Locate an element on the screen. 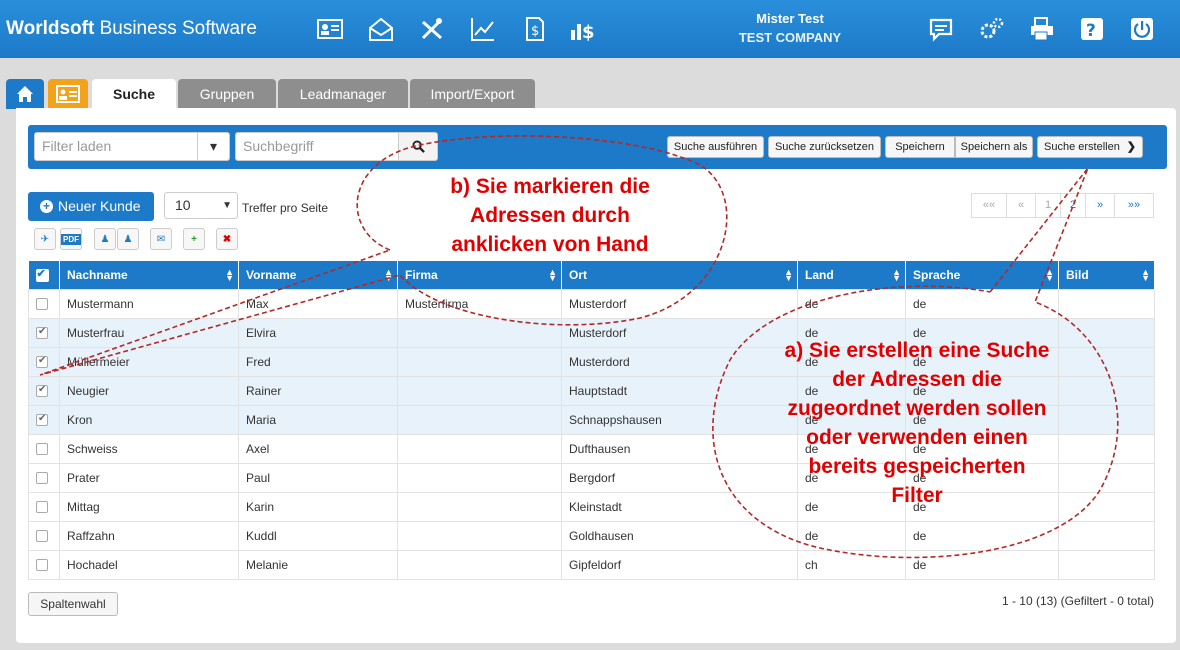 The image size is (1180, 650). table-row: Mustermann Max Musterfirma Musterdorf de de is located at coordinates (591, 303).